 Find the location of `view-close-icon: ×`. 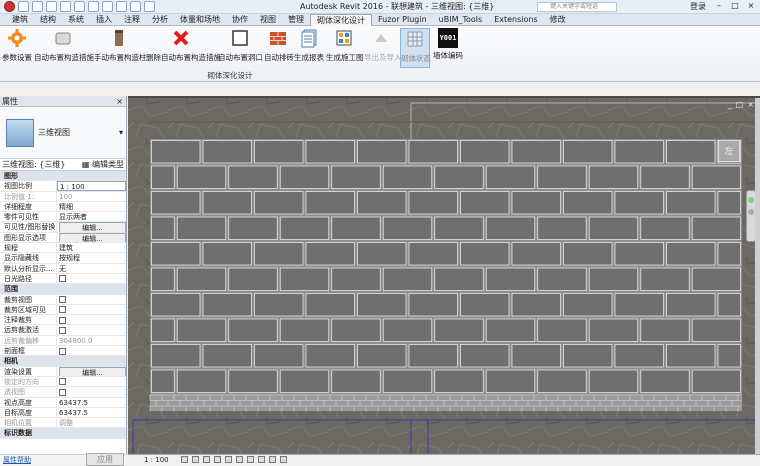

view-close-icon: × is located at coordinates (750, 104).